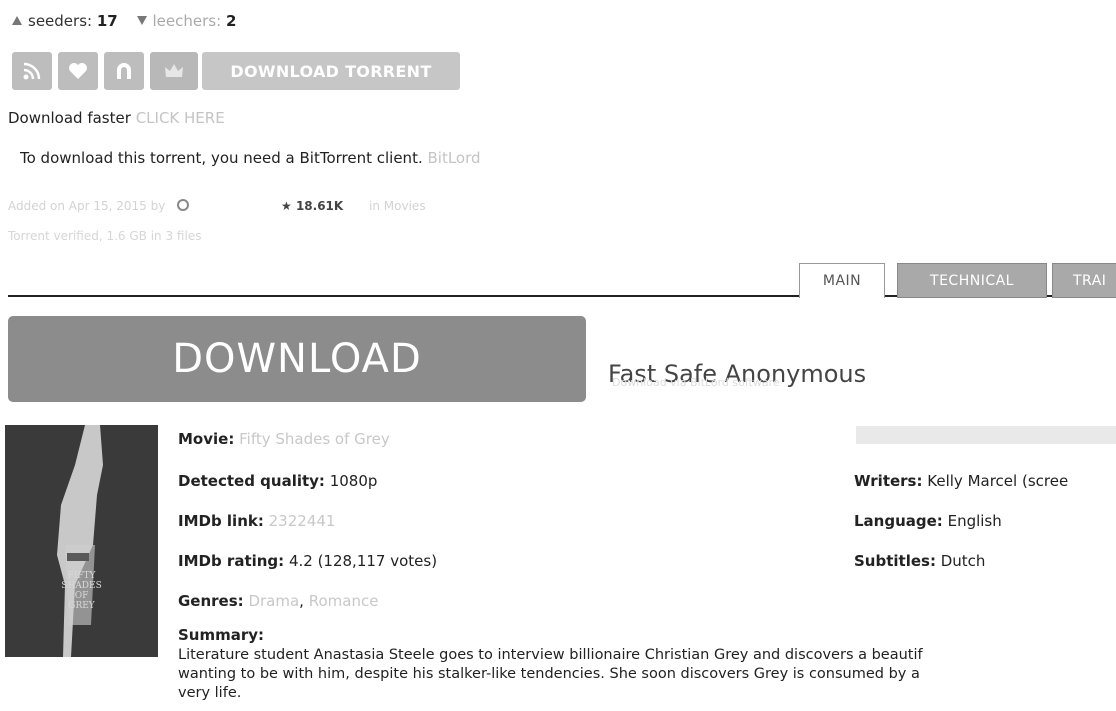  I want to click on rating-bar, so click(986, 435).